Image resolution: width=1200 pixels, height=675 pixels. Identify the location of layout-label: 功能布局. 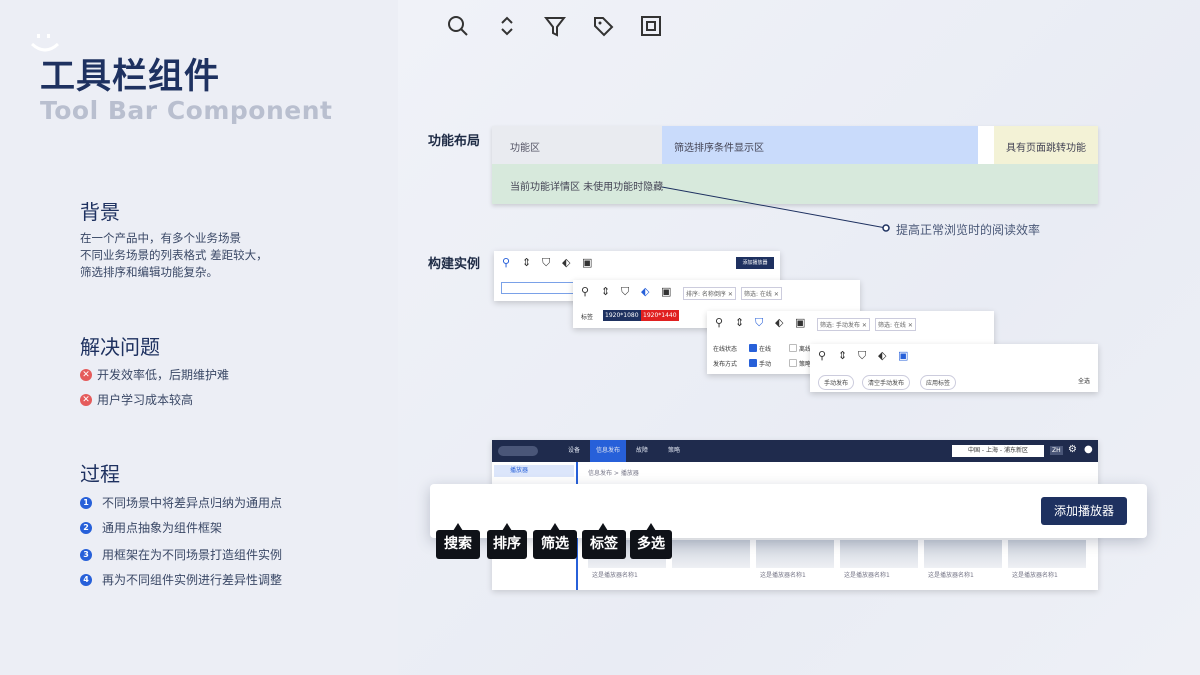
(454, 141).